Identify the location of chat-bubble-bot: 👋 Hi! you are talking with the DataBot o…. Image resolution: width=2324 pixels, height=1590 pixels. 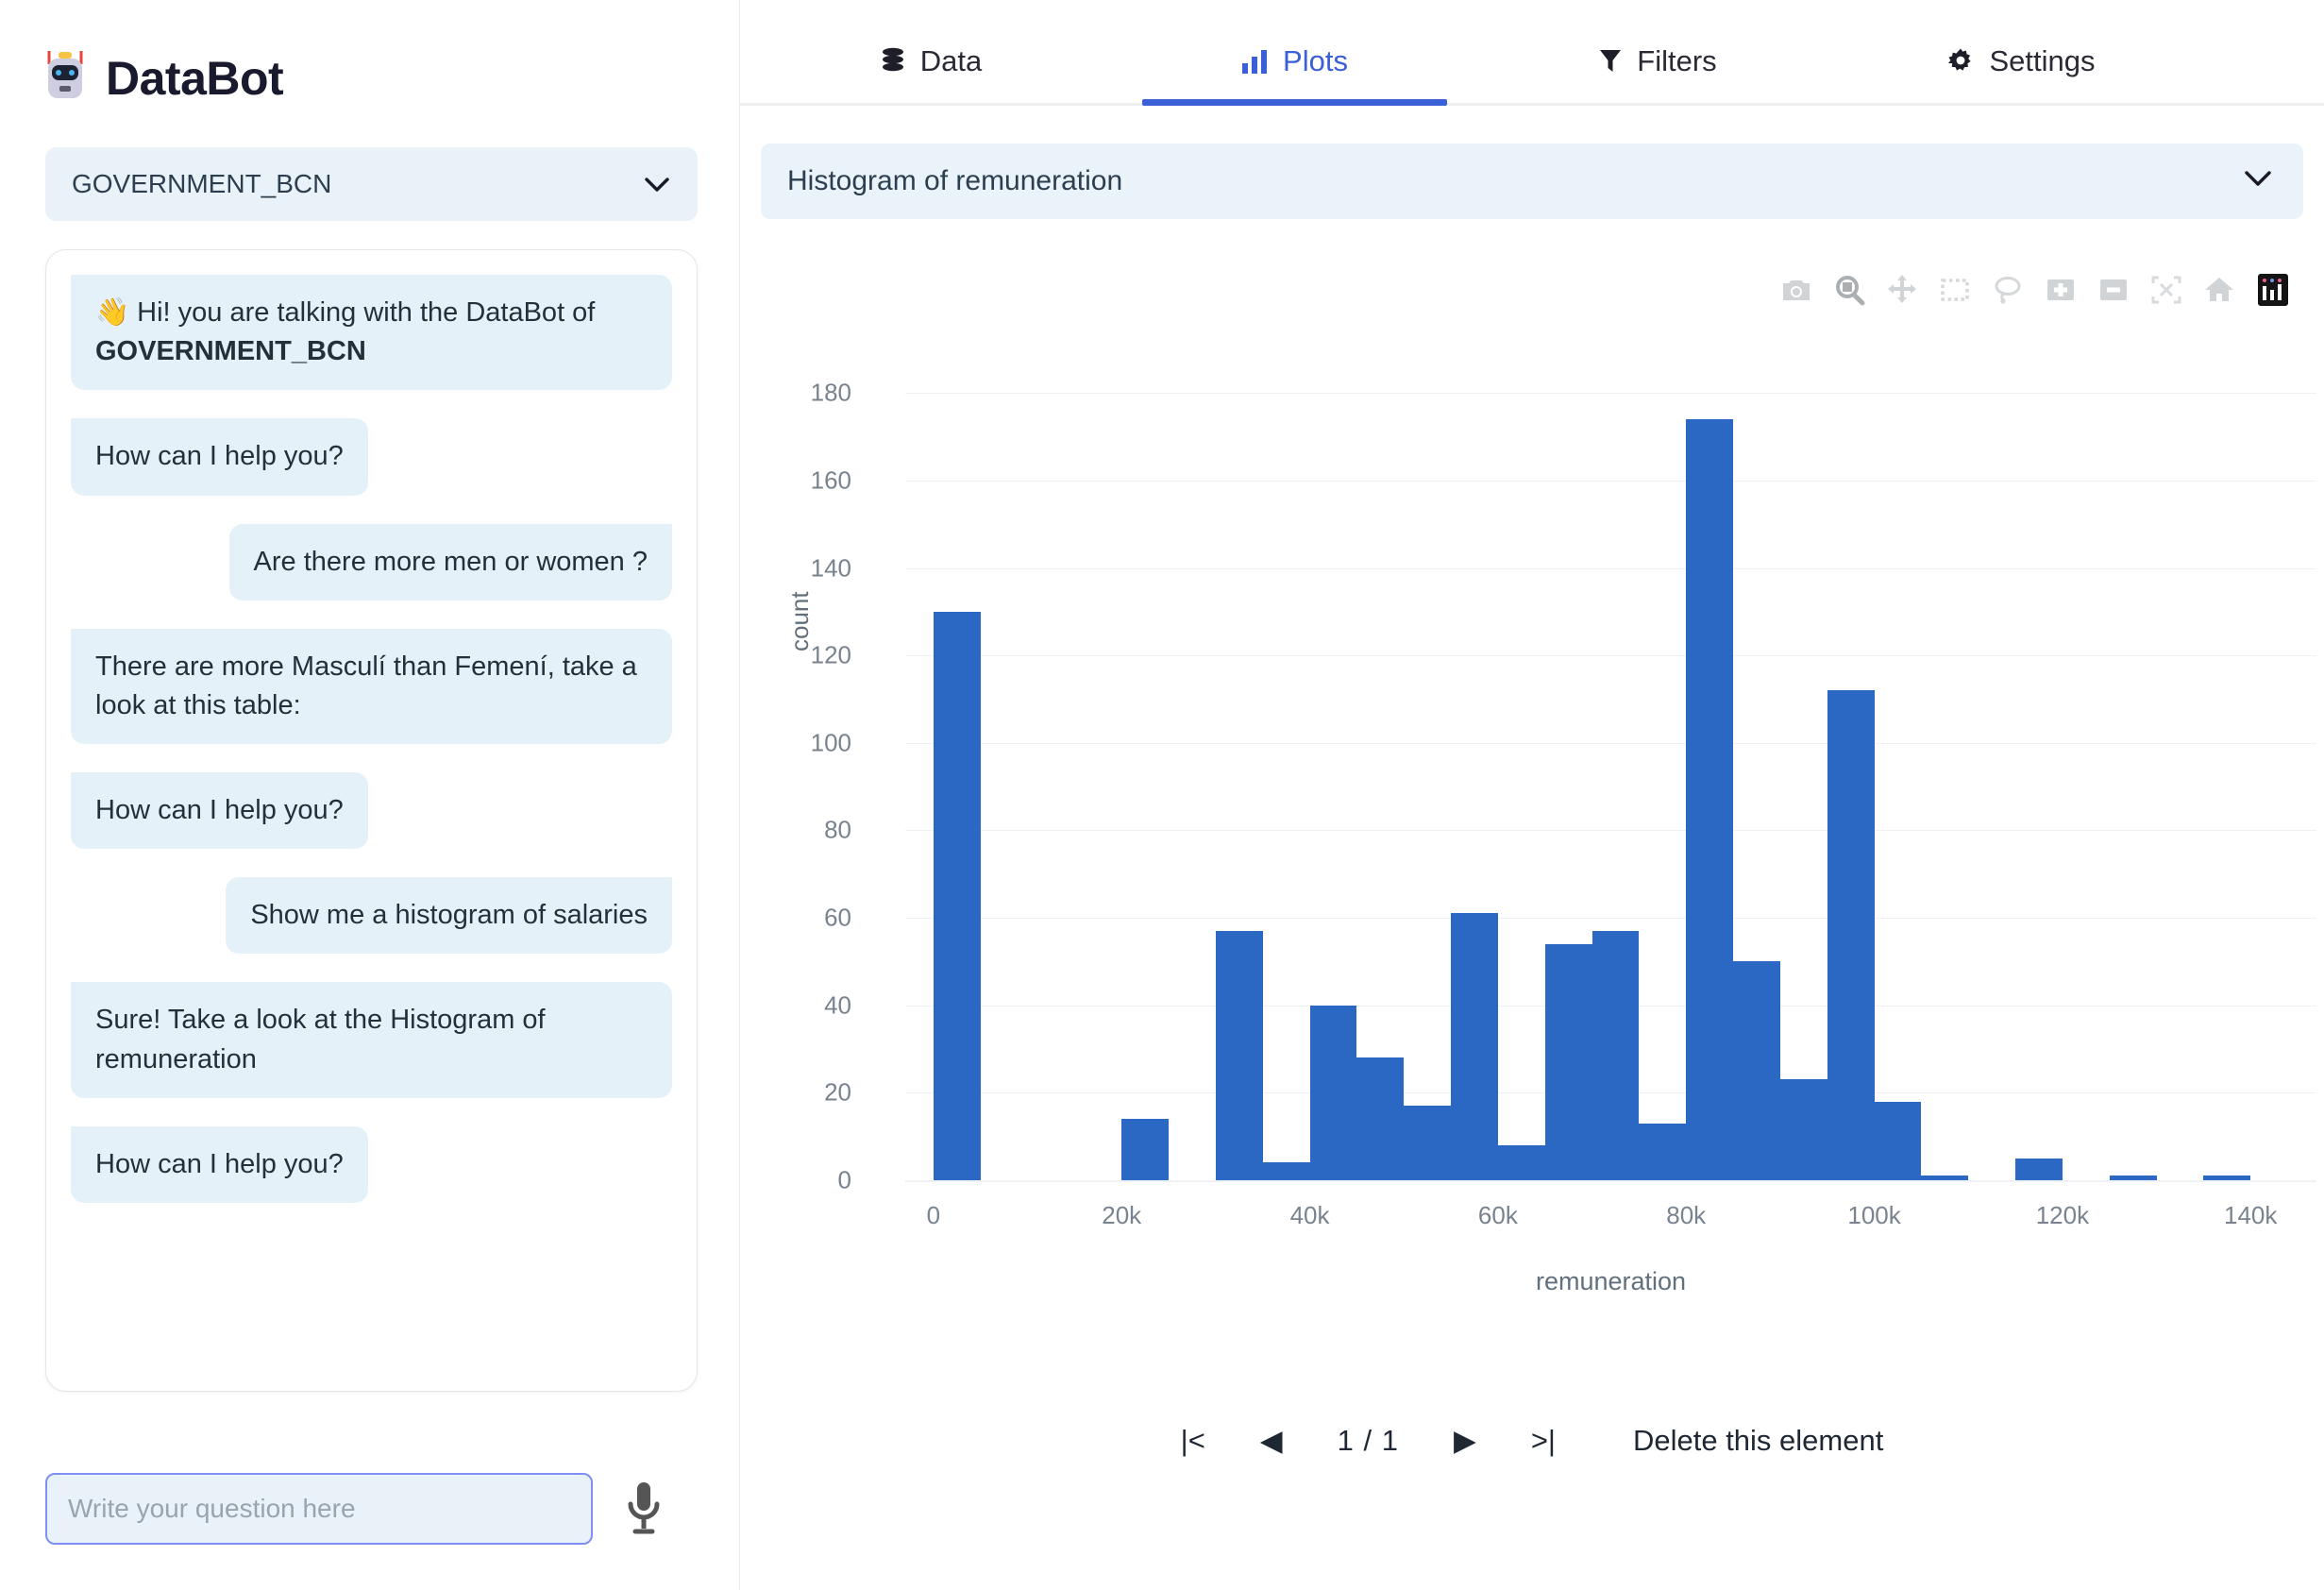
(371, 333).